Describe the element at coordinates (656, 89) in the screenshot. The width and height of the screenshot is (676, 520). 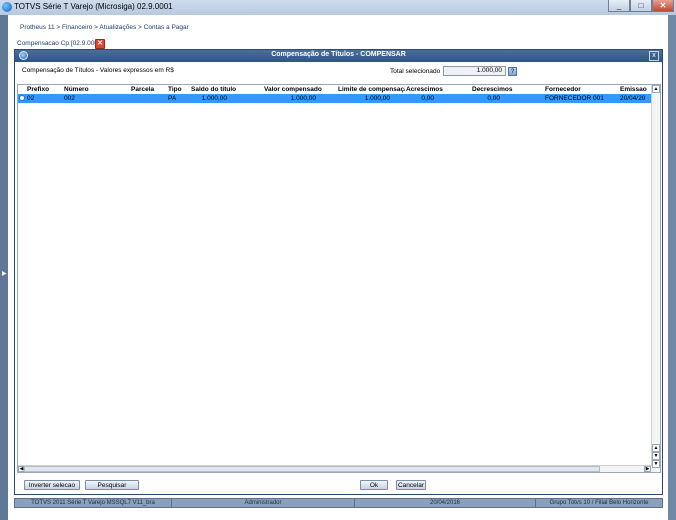
I see `scroll-up-icon: ▲` at that location.